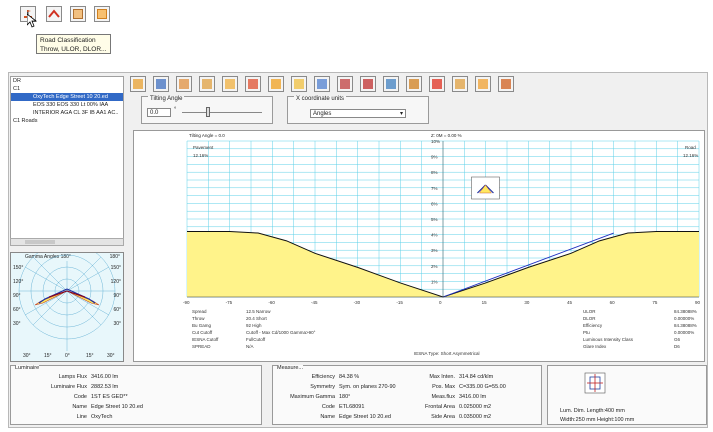 This screenshot has width=713, height=432. Describe the element at coordinates (345, 84) in the screenshot. I see `report-icon` at that location.